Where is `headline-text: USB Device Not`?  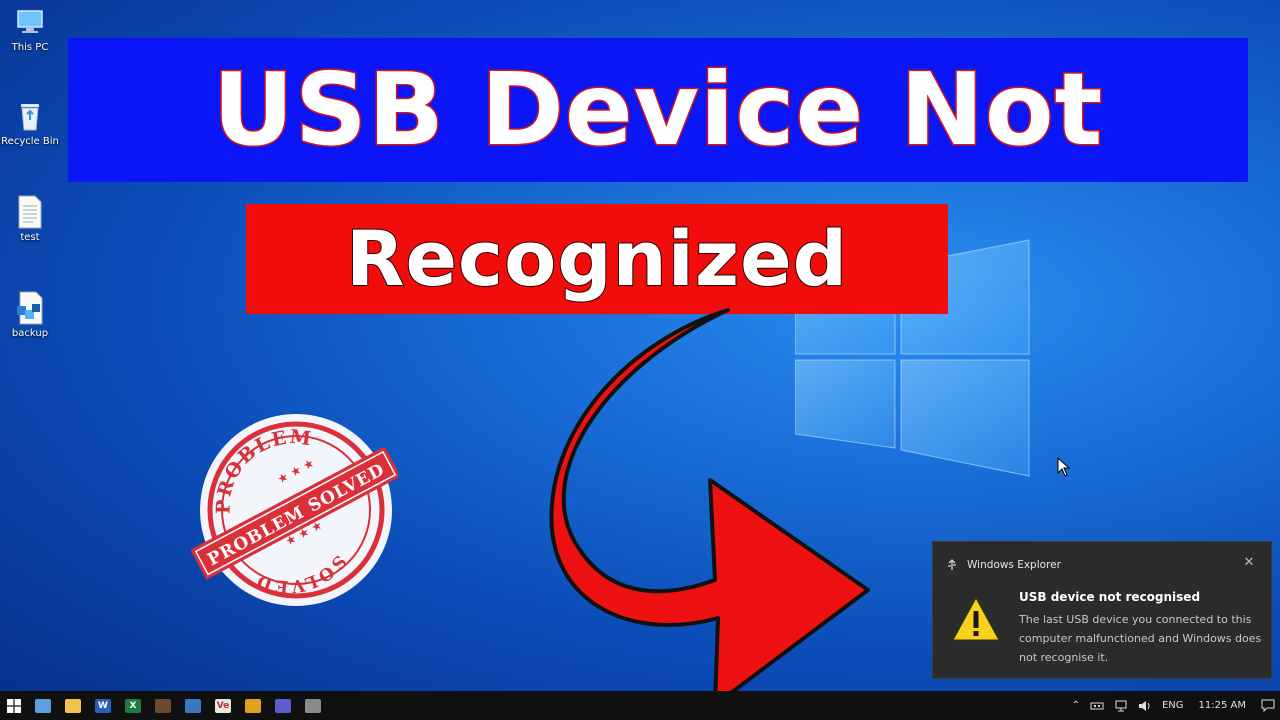 headline-text: USB Device Not is located at coordinates (657, 109).